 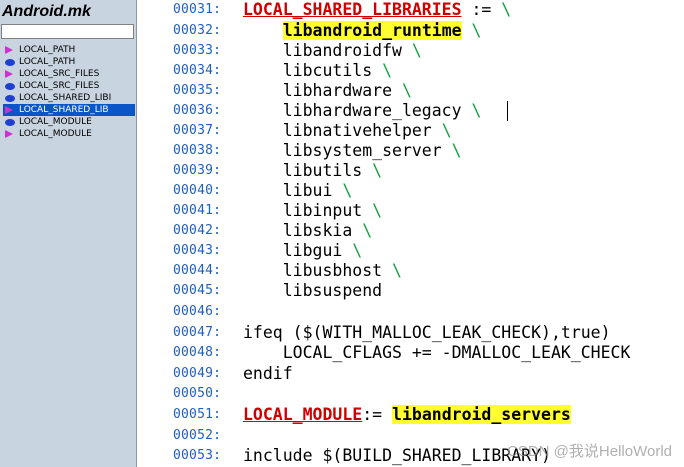 I want to click on code-segment: LOCAL_CFLAGS += -DMALLOC_LEAK_CHECK, so click(x=437, y=352).